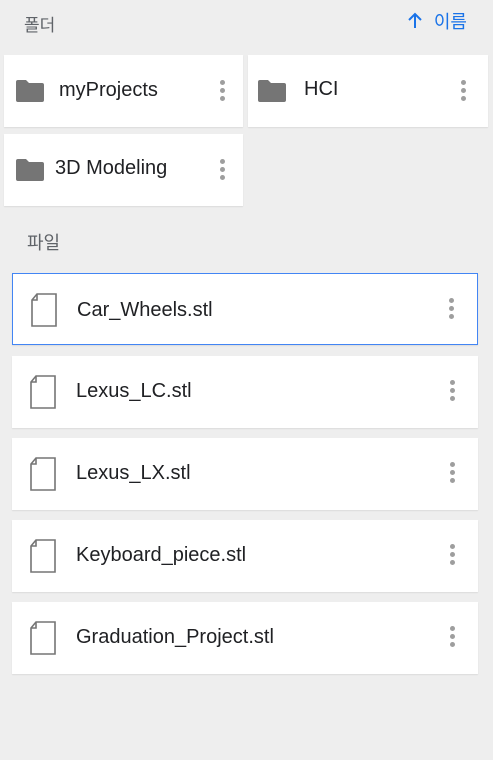  What do you see at coordinates (133, 473) in the screenshot?
I see `file-name: Lexus_LX.stl` at bounding box center [133, 473].